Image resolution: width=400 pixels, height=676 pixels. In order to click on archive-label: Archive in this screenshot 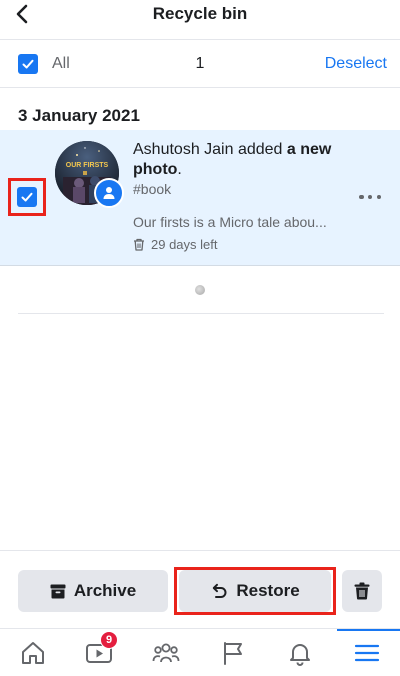, I will do `click(105, 590)`.